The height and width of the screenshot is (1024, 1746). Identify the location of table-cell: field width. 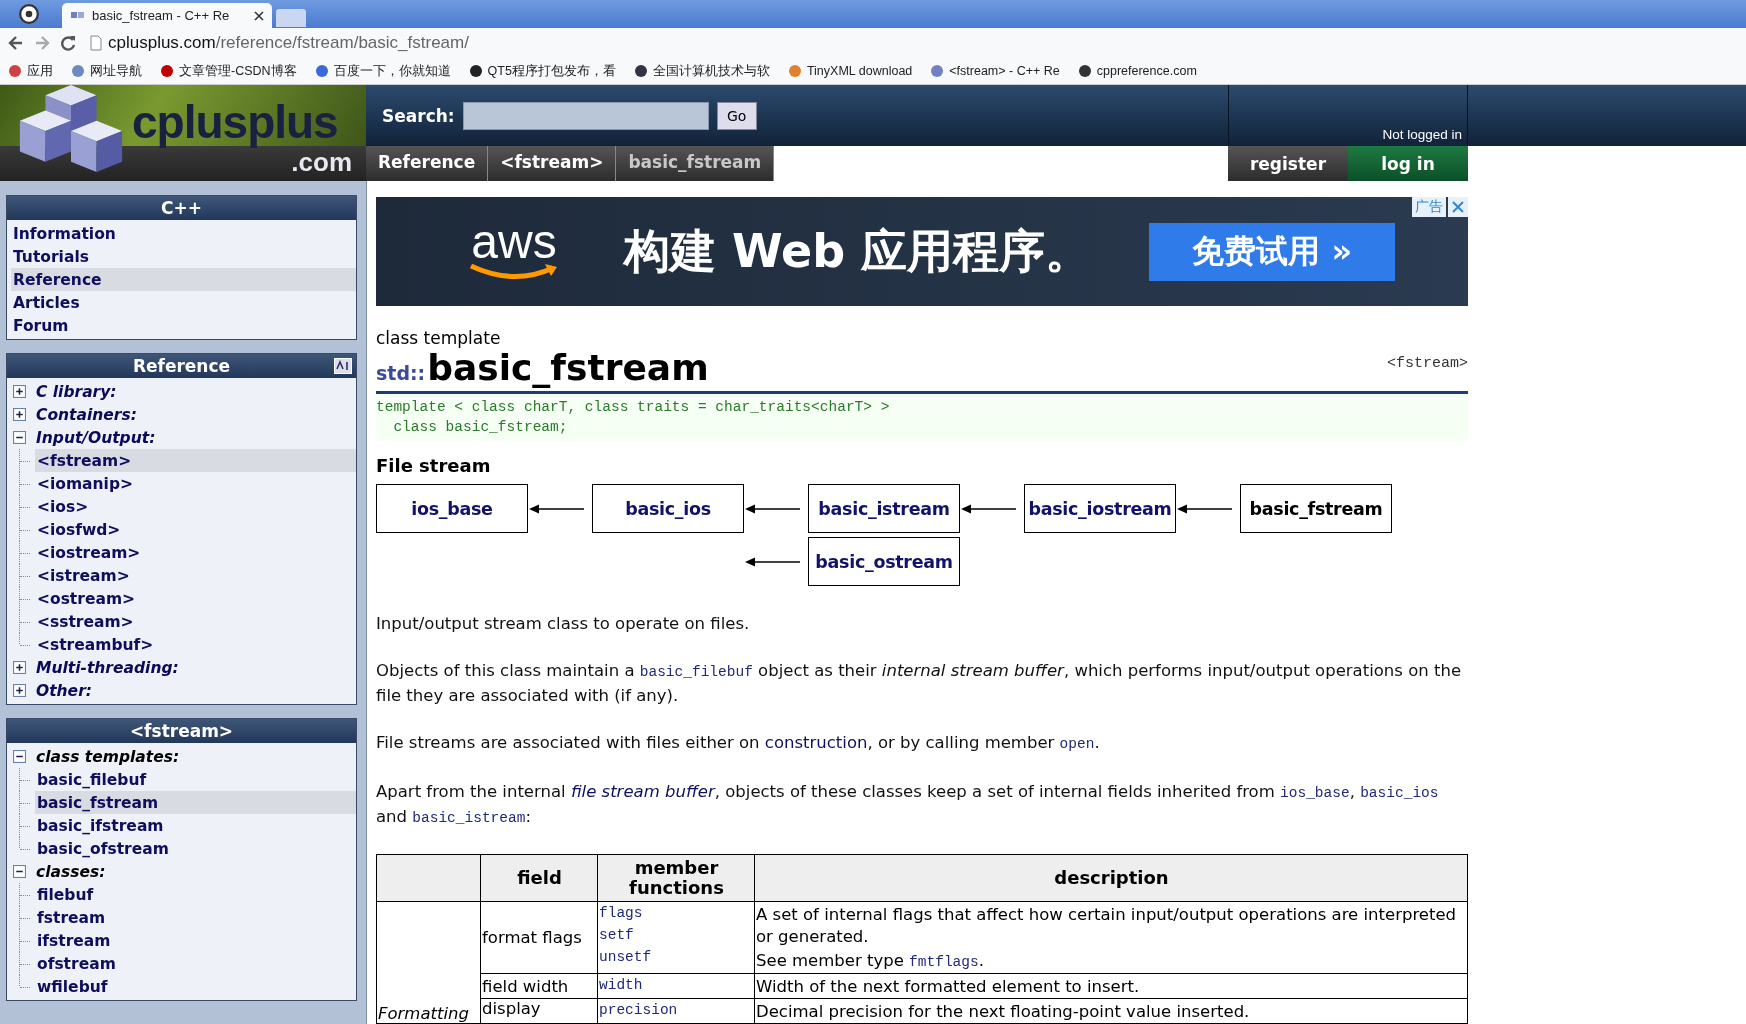
(539, 986).